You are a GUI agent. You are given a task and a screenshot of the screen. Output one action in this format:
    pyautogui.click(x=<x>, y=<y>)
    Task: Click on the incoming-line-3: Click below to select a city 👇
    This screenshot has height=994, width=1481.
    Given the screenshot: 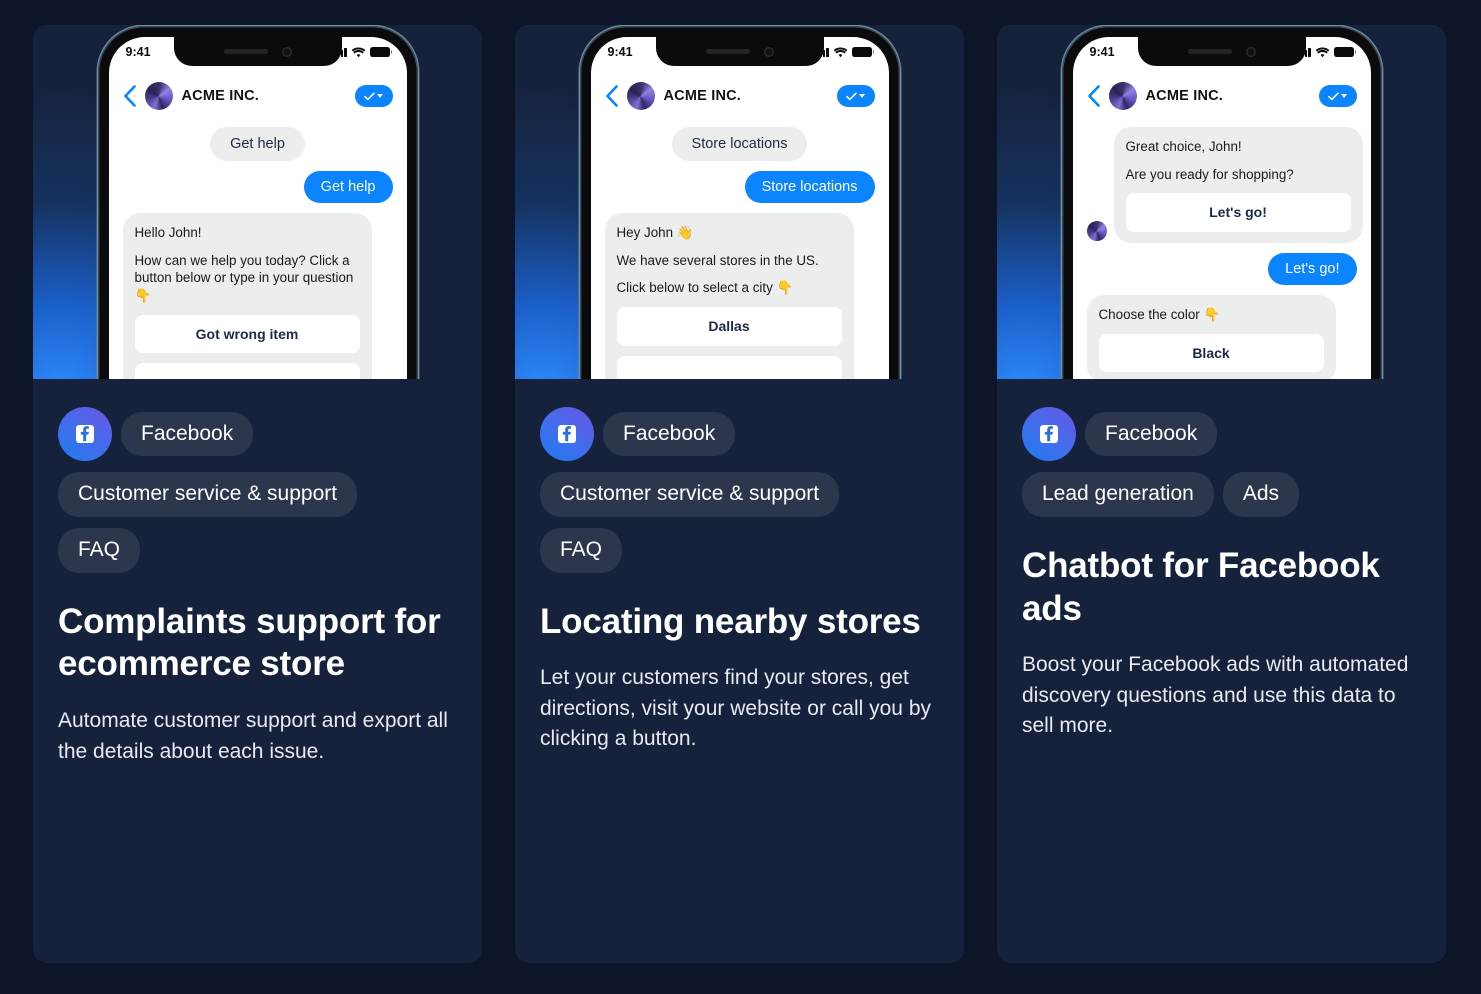 What is the action you would take?
    pyautogui.click(x=705, y=288)
    